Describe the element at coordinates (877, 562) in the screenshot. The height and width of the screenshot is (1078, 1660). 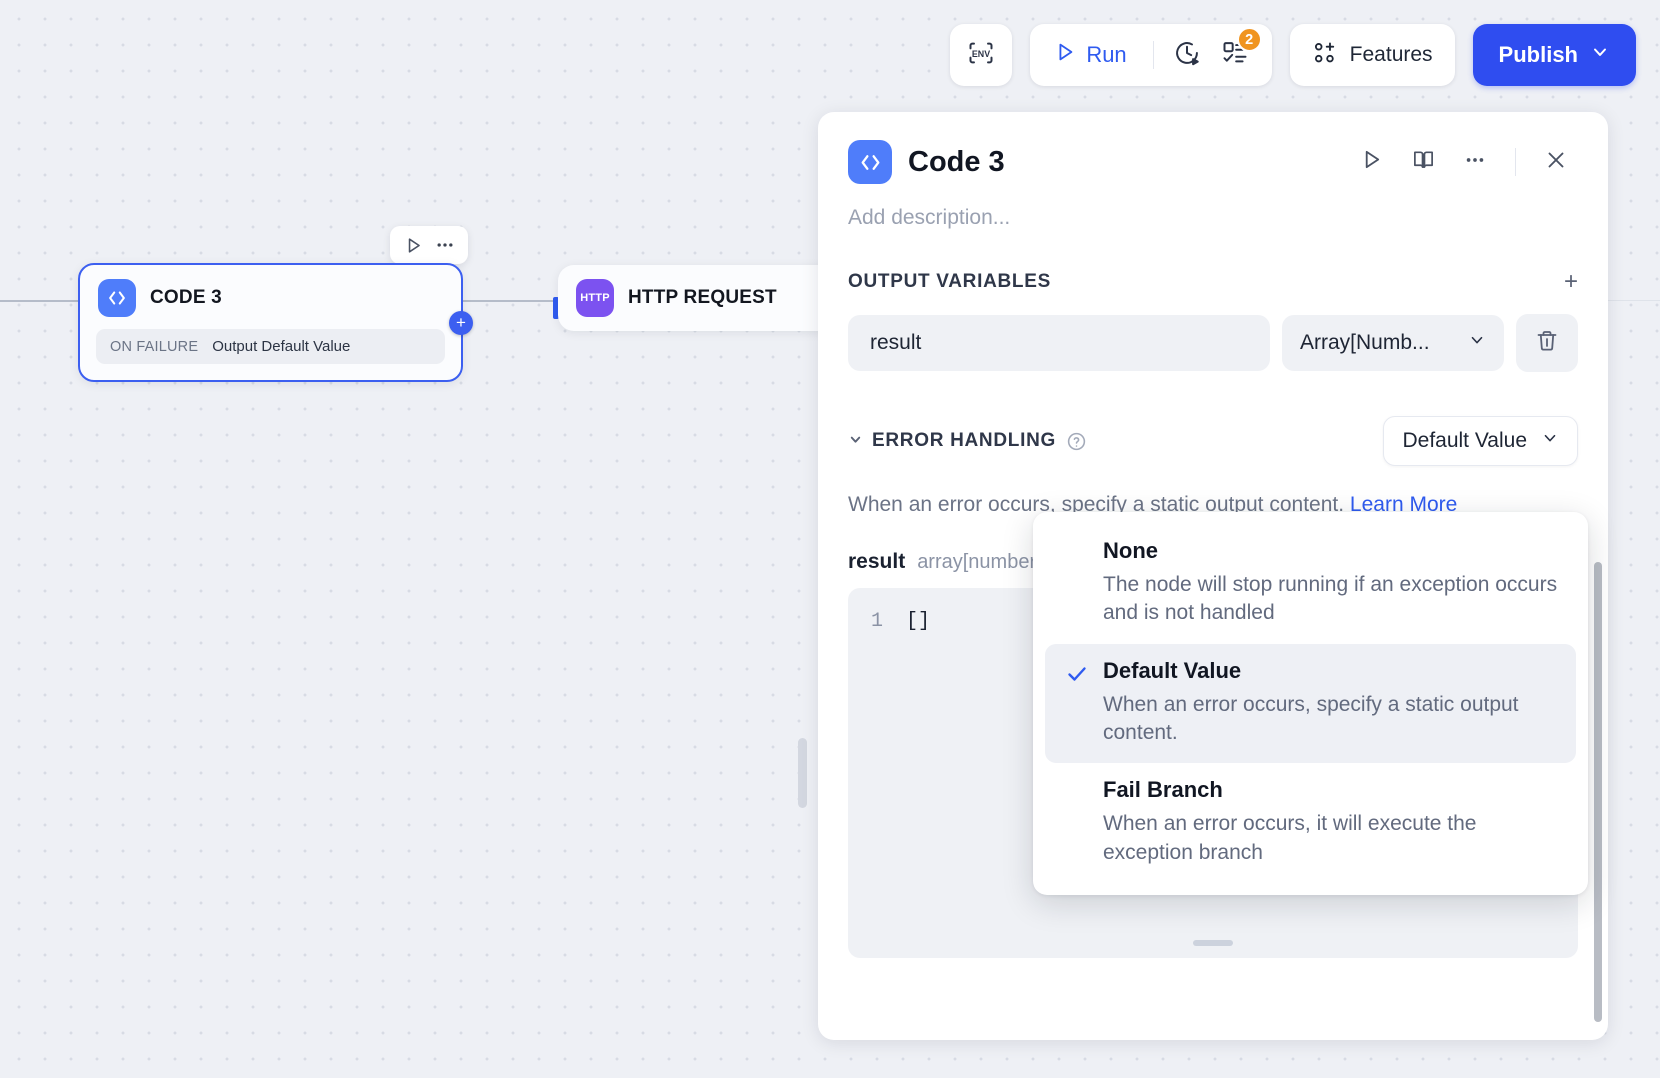
I see `result-key: result` at that location.